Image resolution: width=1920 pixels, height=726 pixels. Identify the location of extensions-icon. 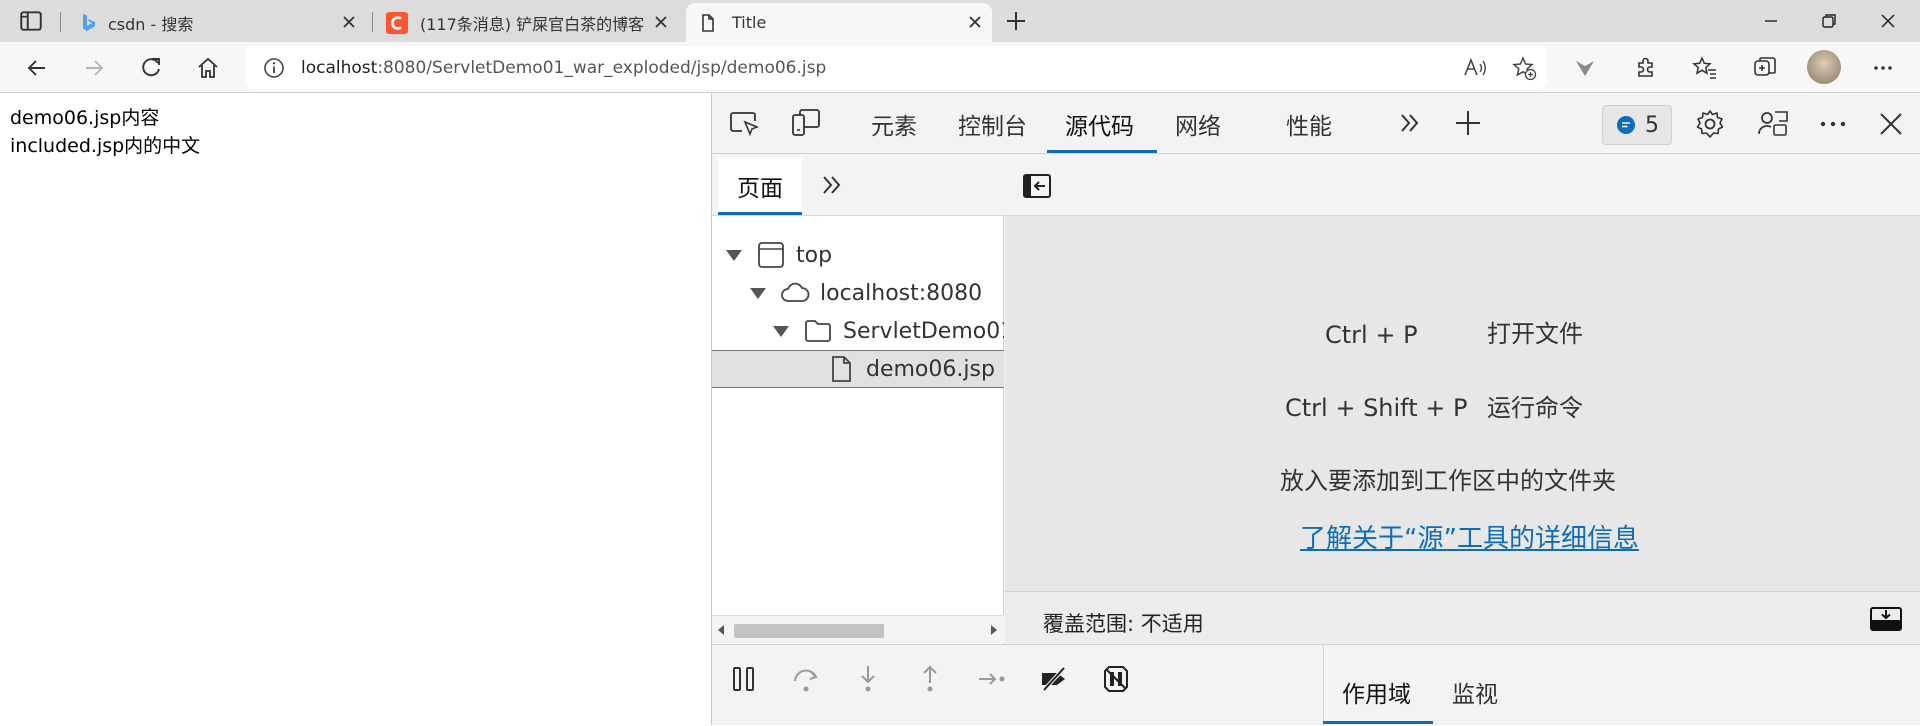
(1645, 68).